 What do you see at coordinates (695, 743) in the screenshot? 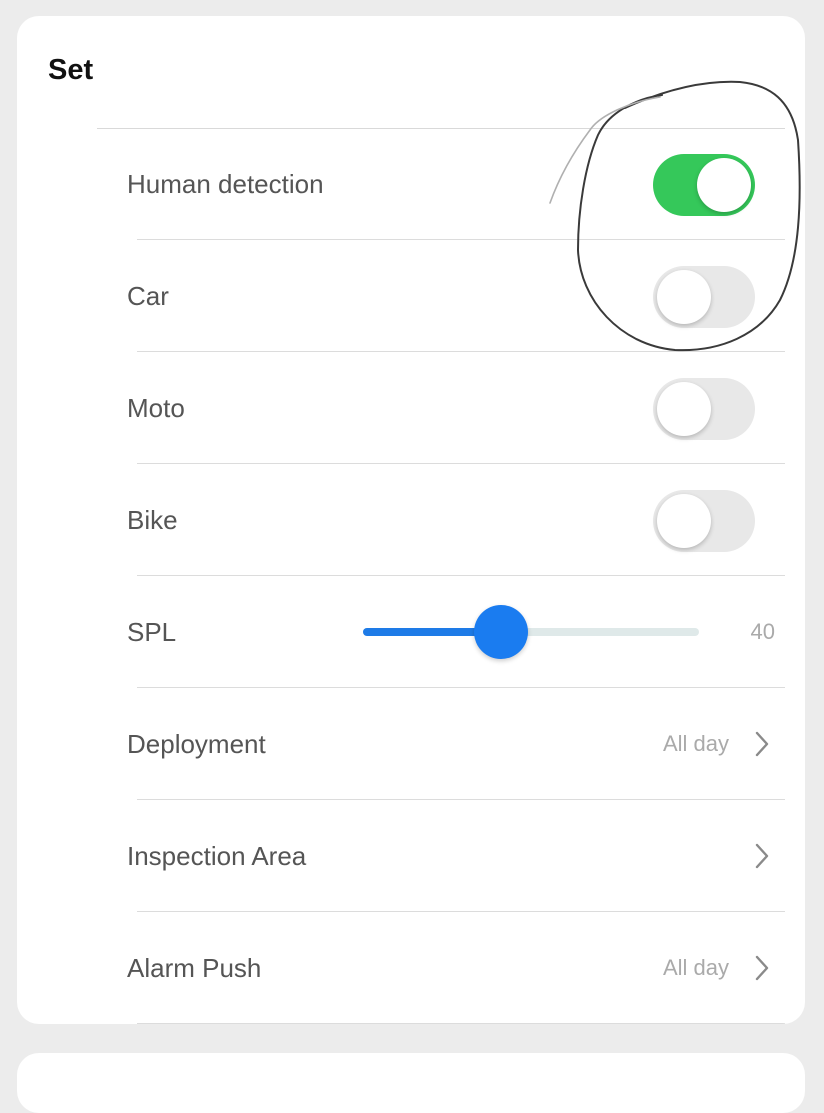
I see `deployment-value: All day` at bounding box center [695, 743].